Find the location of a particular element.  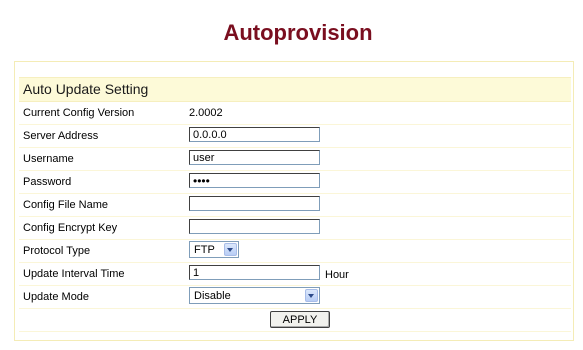

update-interval-unit: Hour is located at coordinates (337, 275).